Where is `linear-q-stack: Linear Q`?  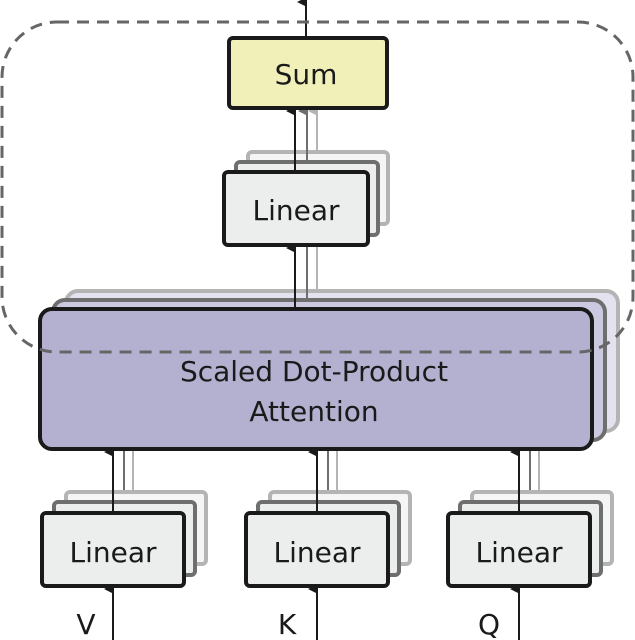
linear-q-stack: Linear Q is located at coordinates (530, 543).